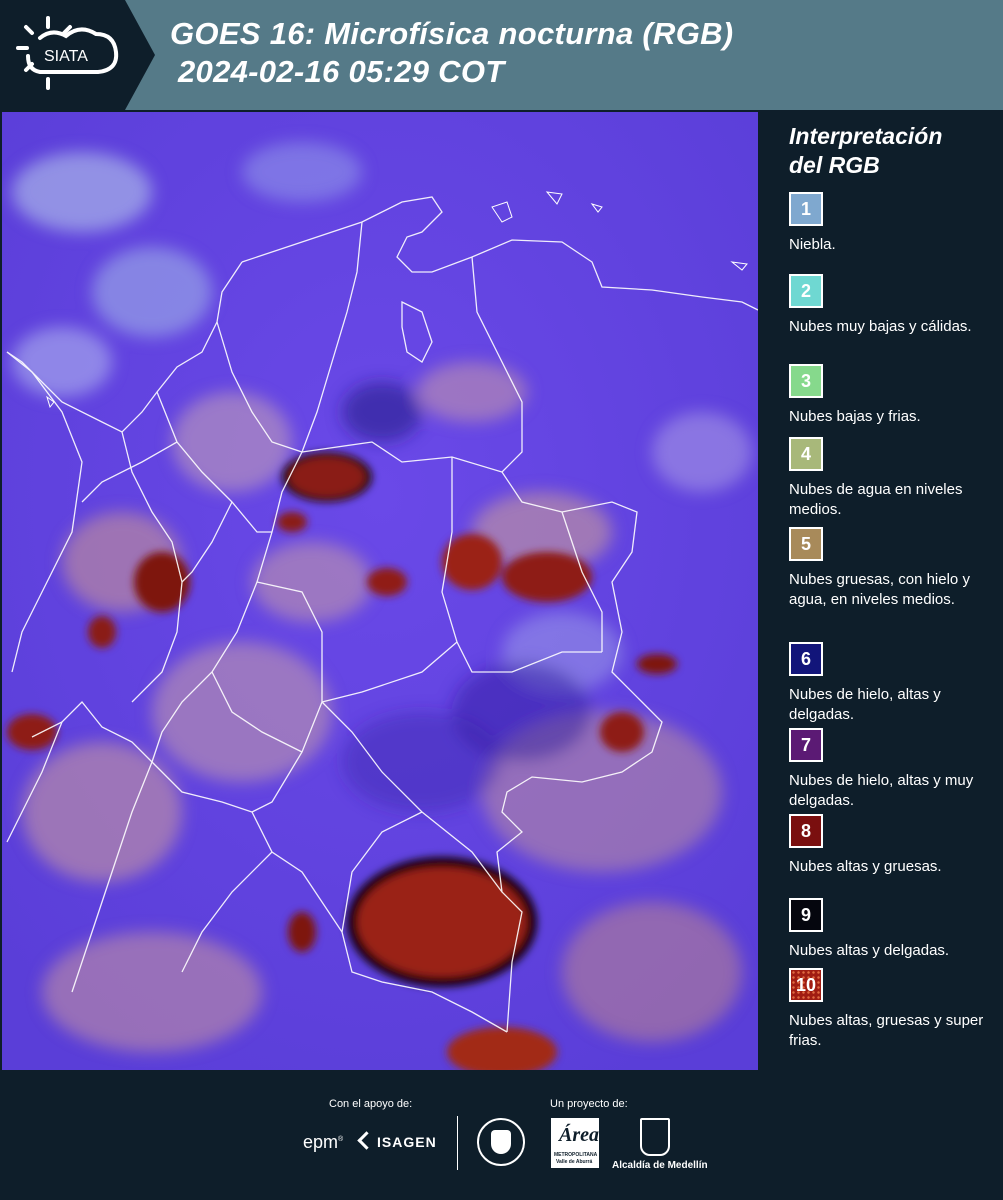 The width and height of the screenshot is (1003, 1200). What do you see at coordinates (880, 326) in the screenshot?
I see `legend-description: Nubes muy bajas y cálidas.` at bounding box center [880, 326].